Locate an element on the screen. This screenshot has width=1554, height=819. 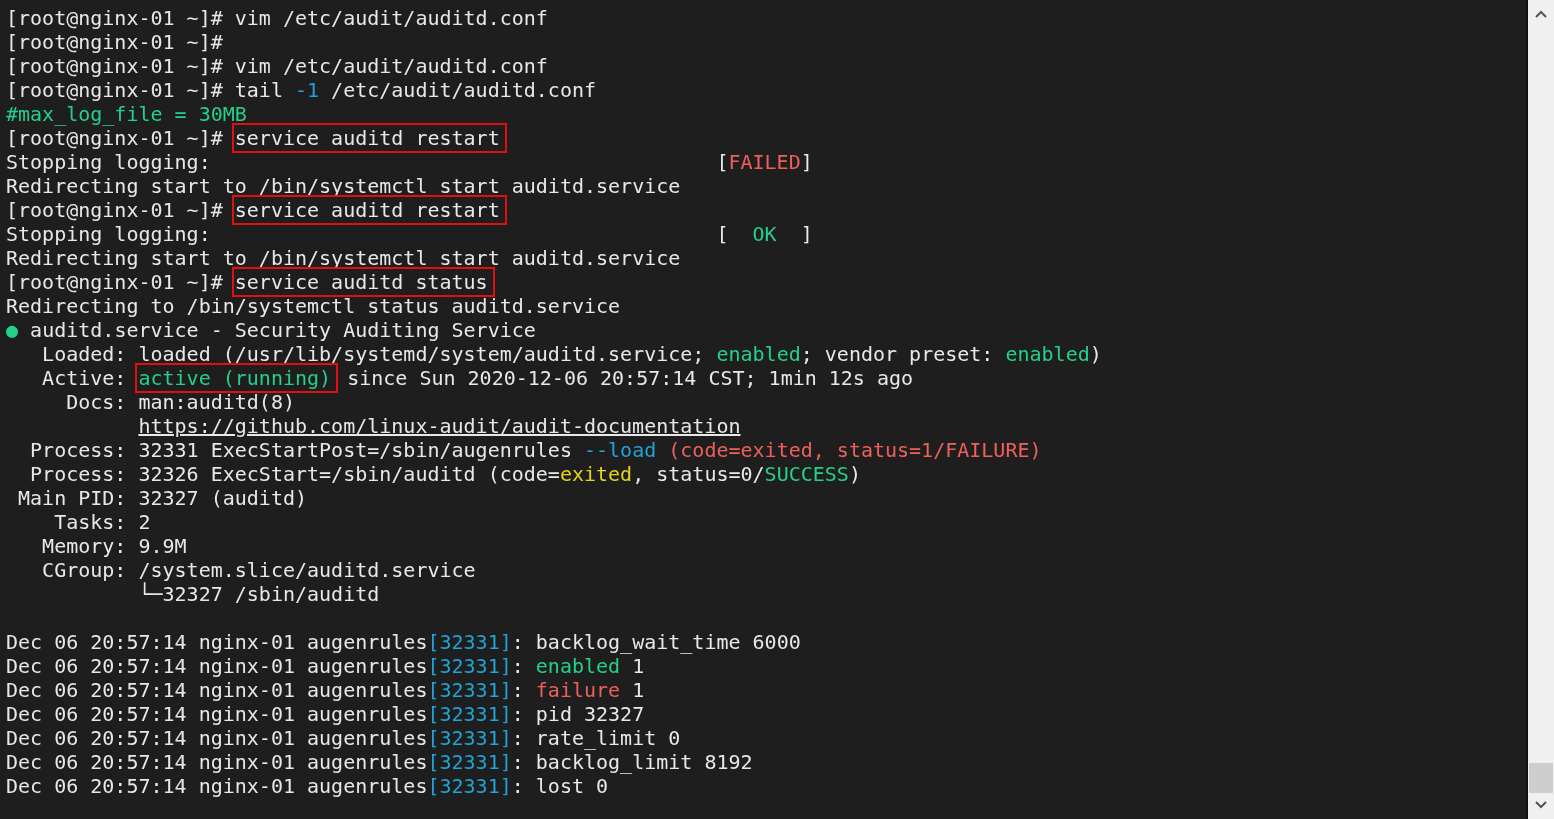
terminal-text: └─32327 /sbin/auditd is located at coordinates (258, 594).